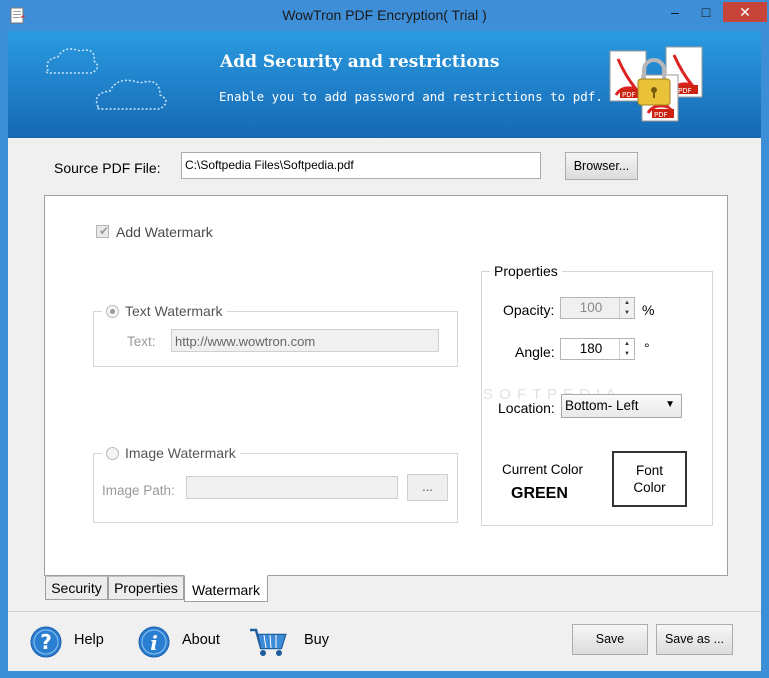 Image resolution: width=769 pixels, height=678 pixels. Describe the element at coordinates (67, 643) in the screenshot. I see `help-button: ? Help` at that location.